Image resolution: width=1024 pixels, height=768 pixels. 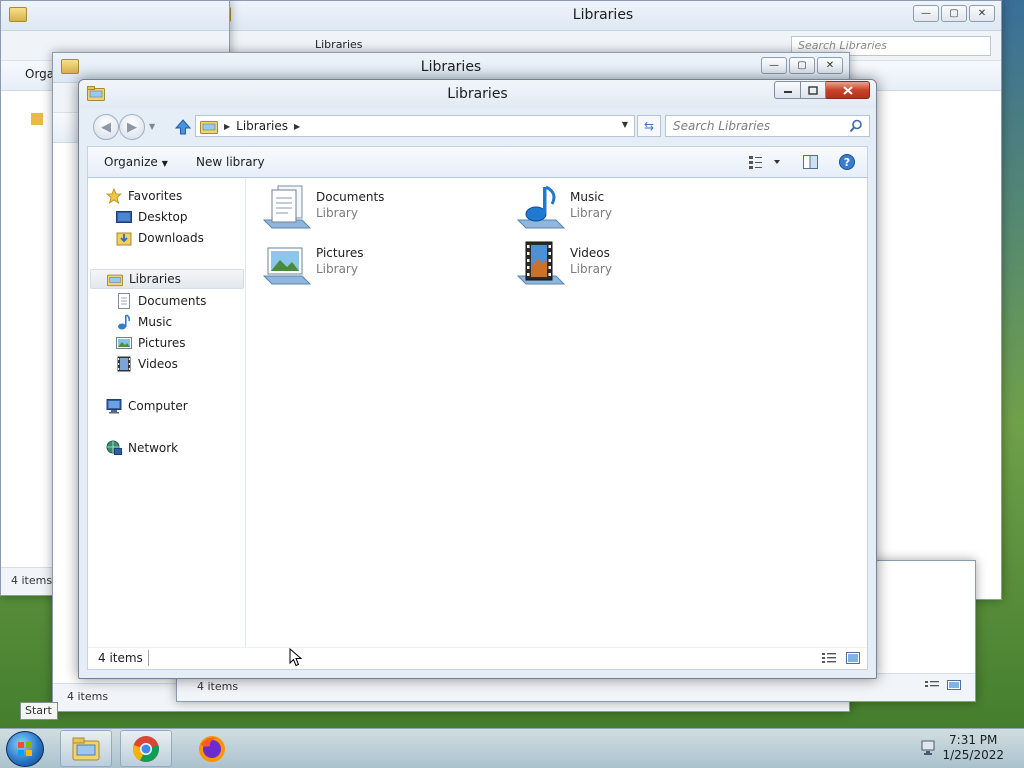 I want to click on start-button, so click(x=25, y=749).